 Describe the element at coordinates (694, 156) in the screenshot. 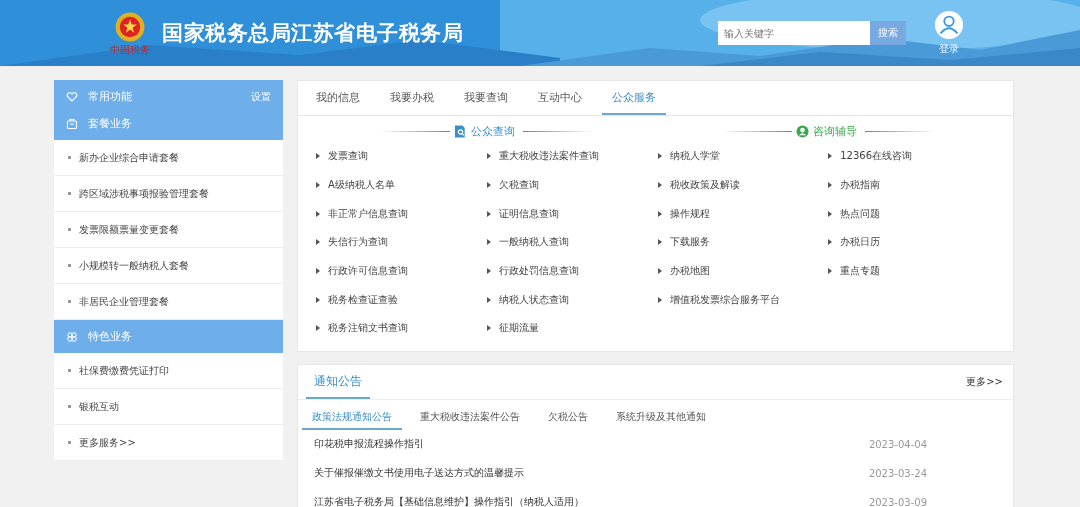

I see `service-link: 纳税人学堂` at that location.